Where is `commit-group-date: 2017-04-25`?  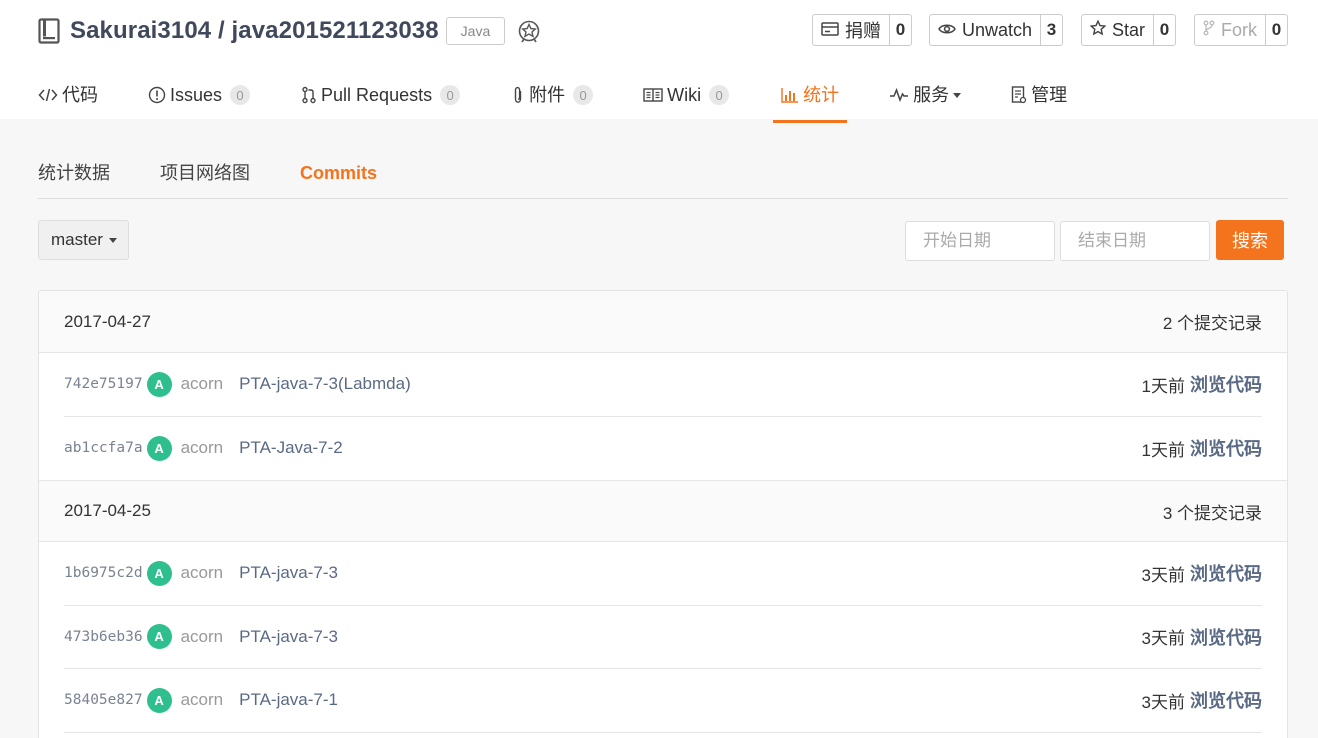 commit-group-date: 2017-04-25 is located at coordinates (107, 510).